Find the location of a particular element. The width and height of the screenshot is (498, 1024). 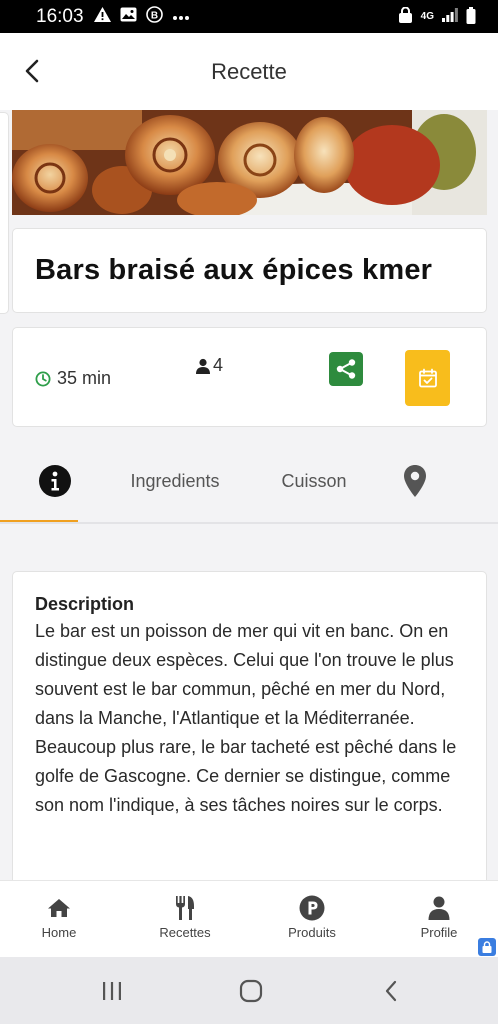

chevron-left-icon is located at coordinates (32, 71).